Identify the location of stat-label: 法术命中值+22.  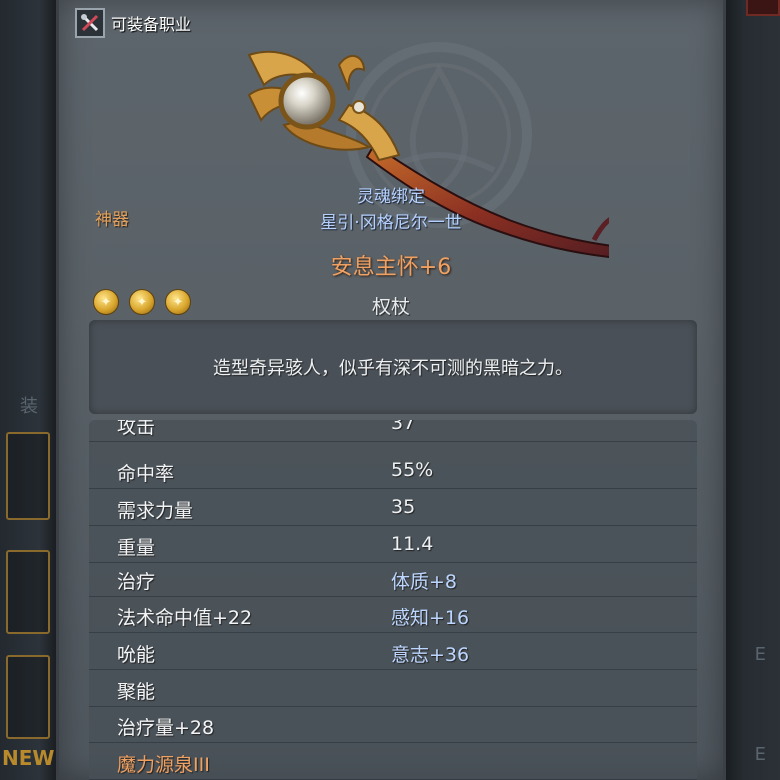
(185, 618).